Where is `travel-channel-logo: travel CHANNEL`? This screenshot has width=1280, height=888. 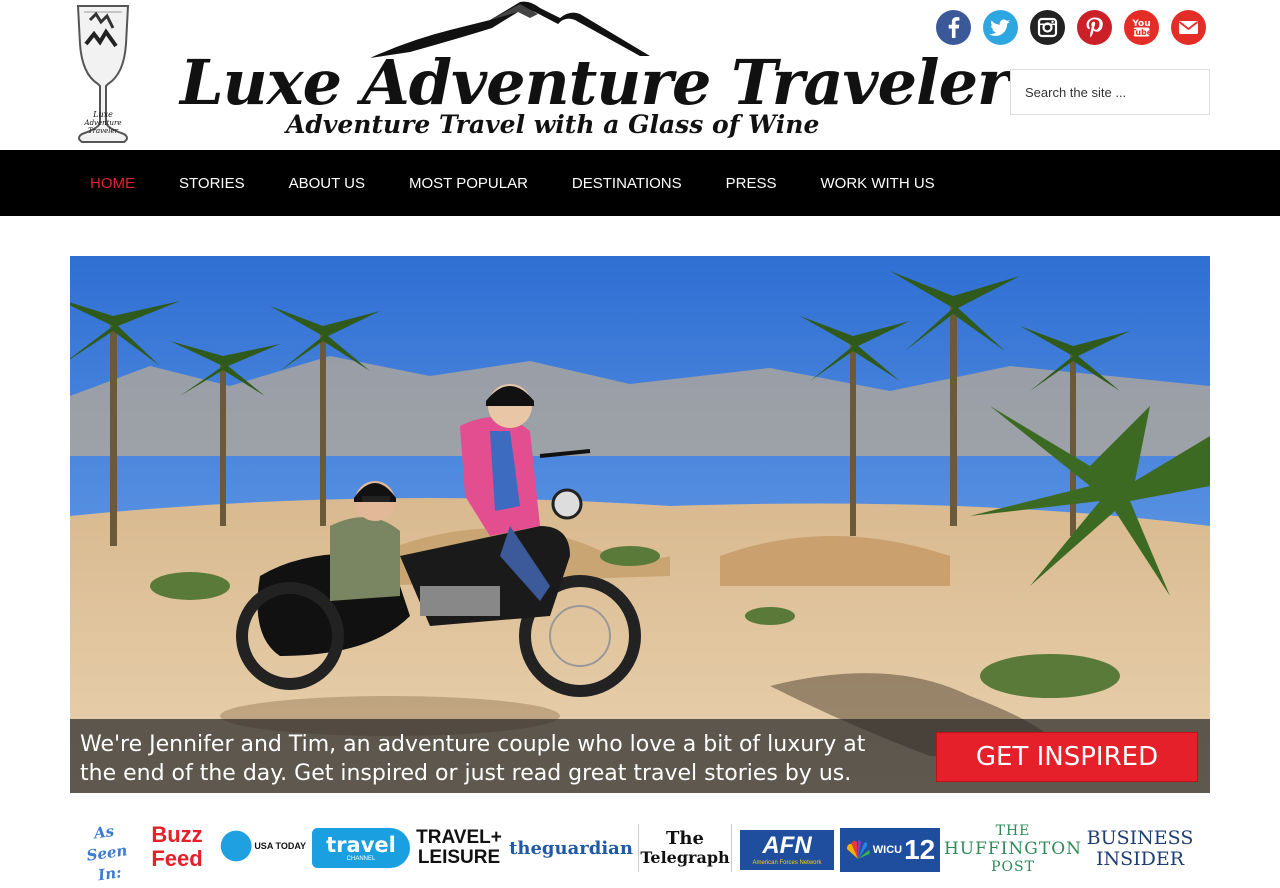
travel-channel-logo: travel CHANNEL is located at coordinates (361, 848).